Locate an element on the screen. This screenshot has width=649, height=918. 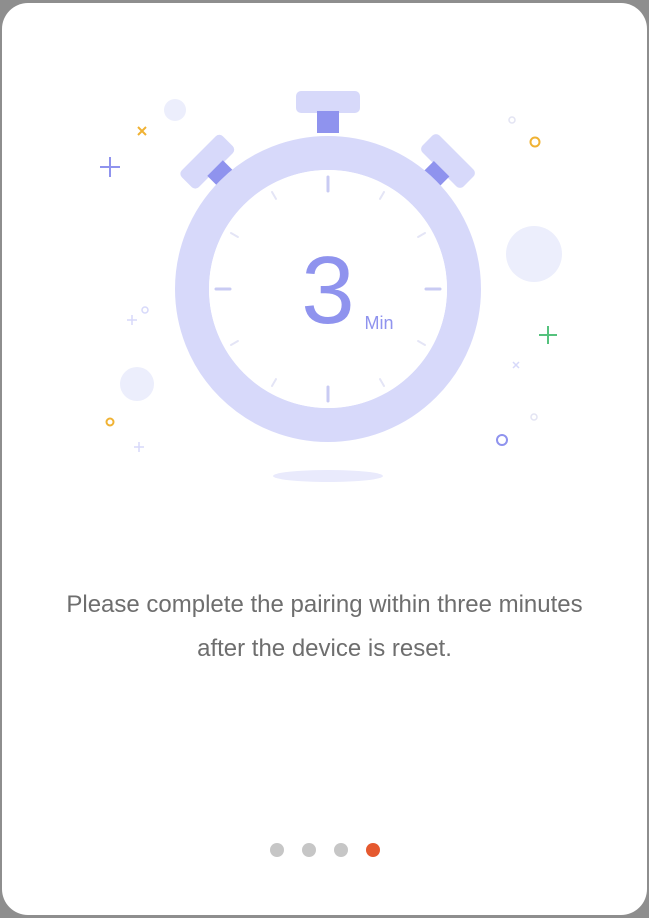
stopwatch-top-button is located at coordinates (328, 102).